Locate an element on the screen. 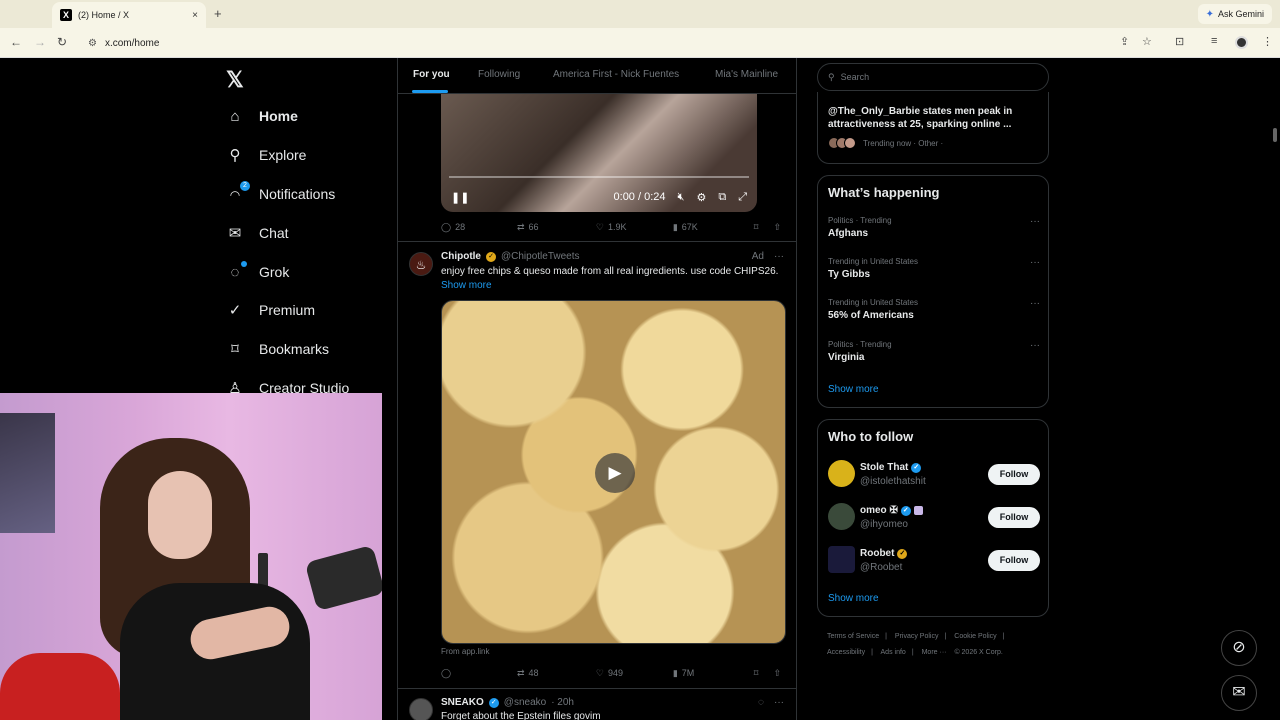 The width and height of the screenshot is (1280, 720). forward-icon: → is located at coordinates (40, 42).